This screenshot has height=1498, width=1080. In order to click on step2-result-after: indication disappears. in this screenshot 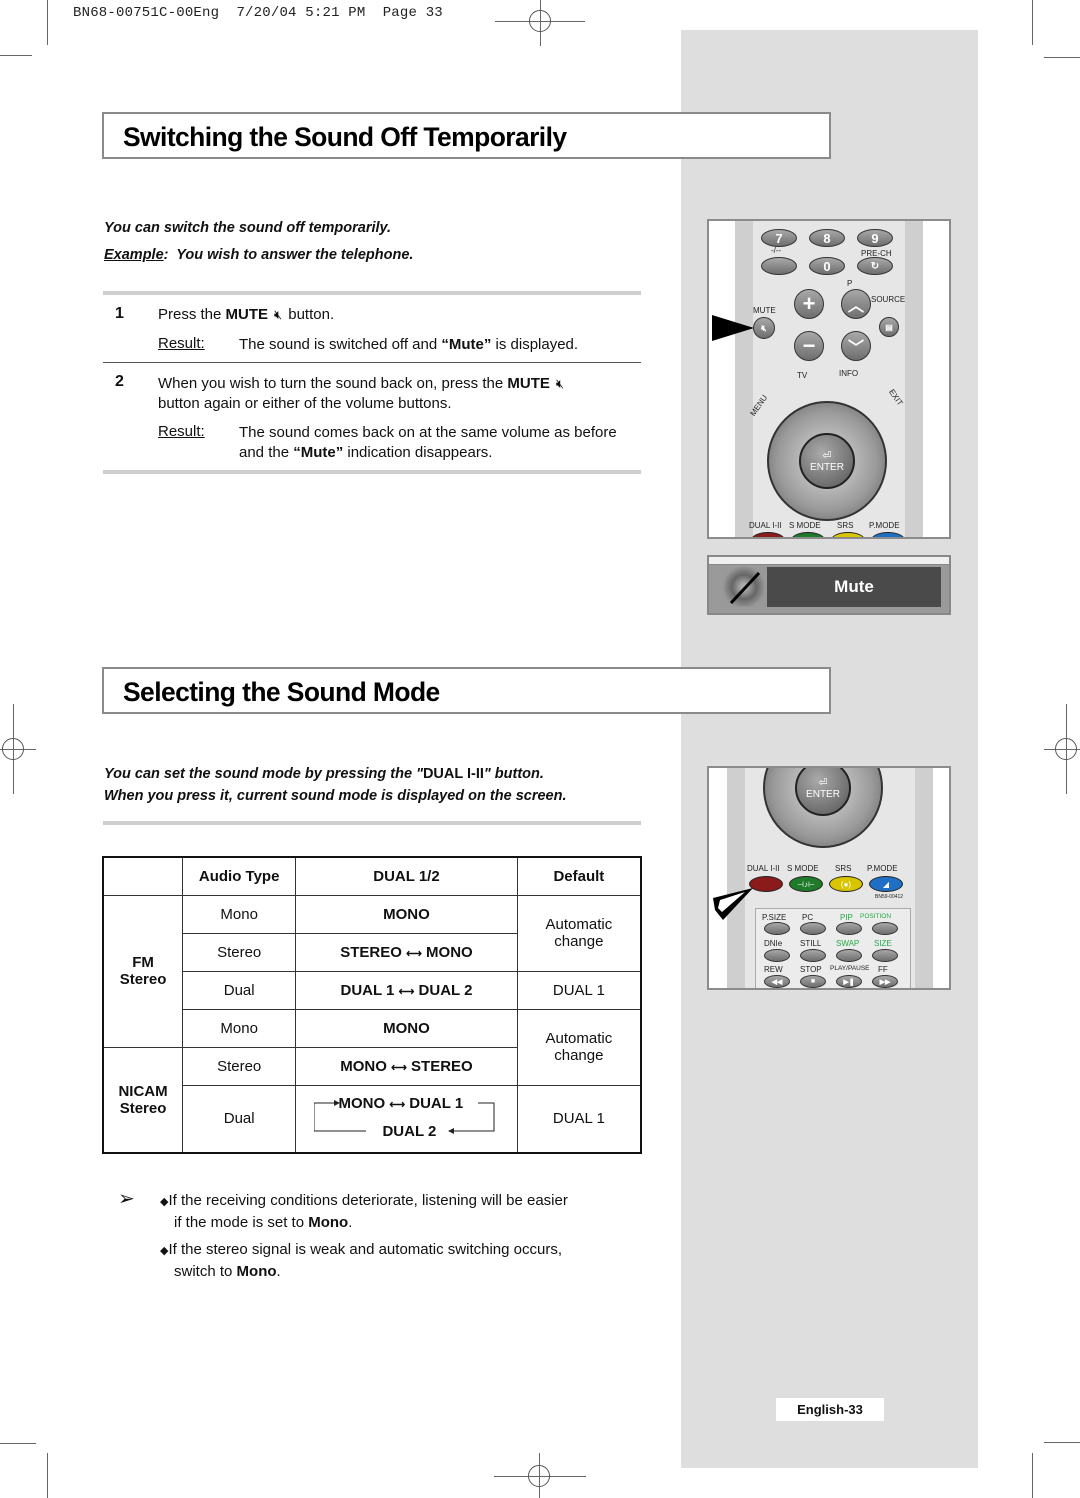, I will do `click(418, 452)`.